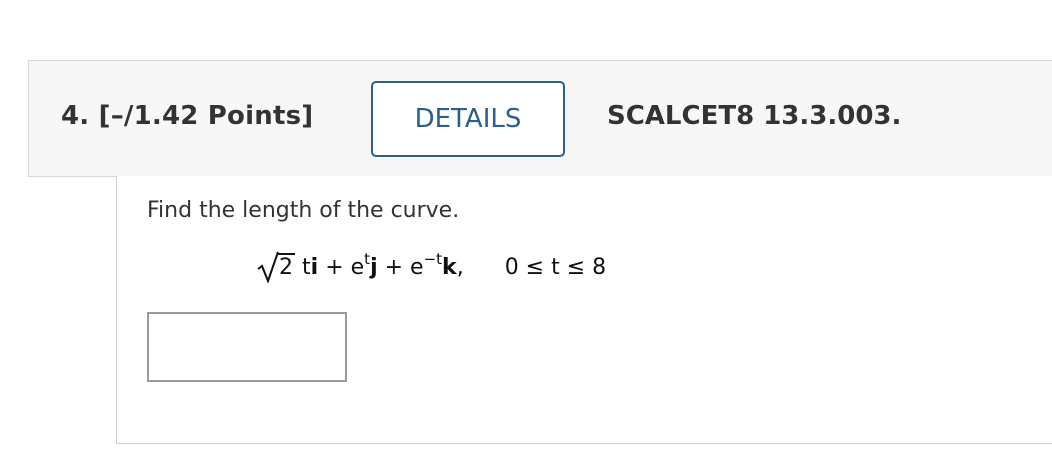  What do you see at coordinates (306, 267) in the screenshot?
I see `t-variable: t` at bounding box center [306, 267].